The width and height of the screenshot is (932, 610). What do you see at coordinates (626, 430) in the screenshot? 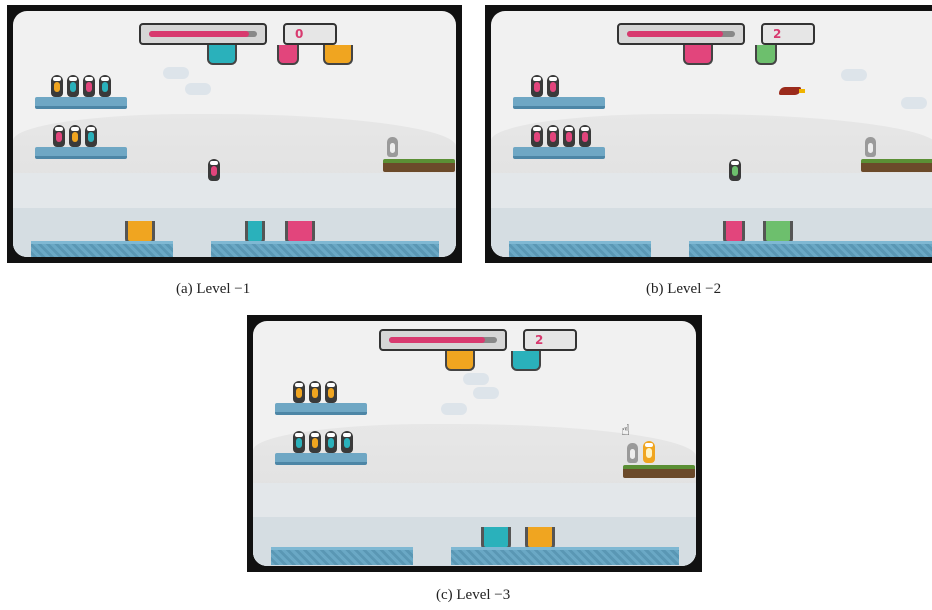
I see `hand-pointer-icon: ☝` at bounding box center [626, 430].